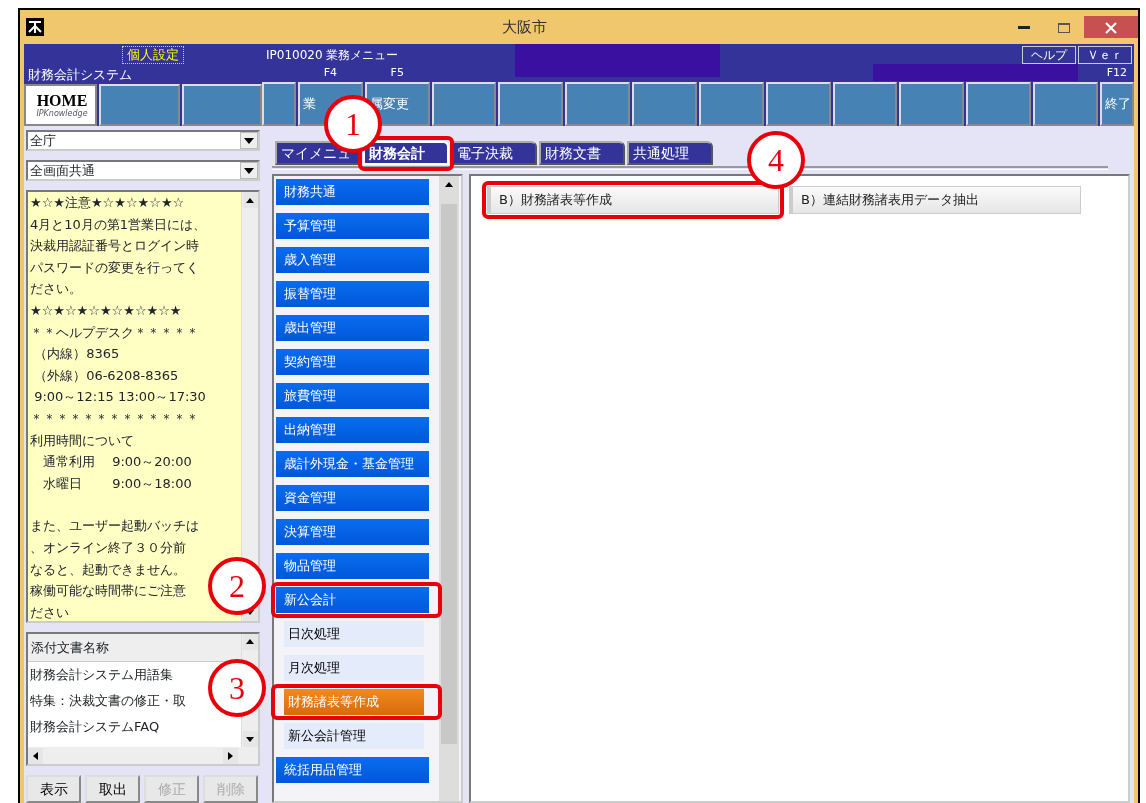 This screenshot has height=803, width=1146. What do you see at coordinates (76, 354) in the screenshot?
I see `notice-line: （内線）8365` at bounding box center [76, 354].